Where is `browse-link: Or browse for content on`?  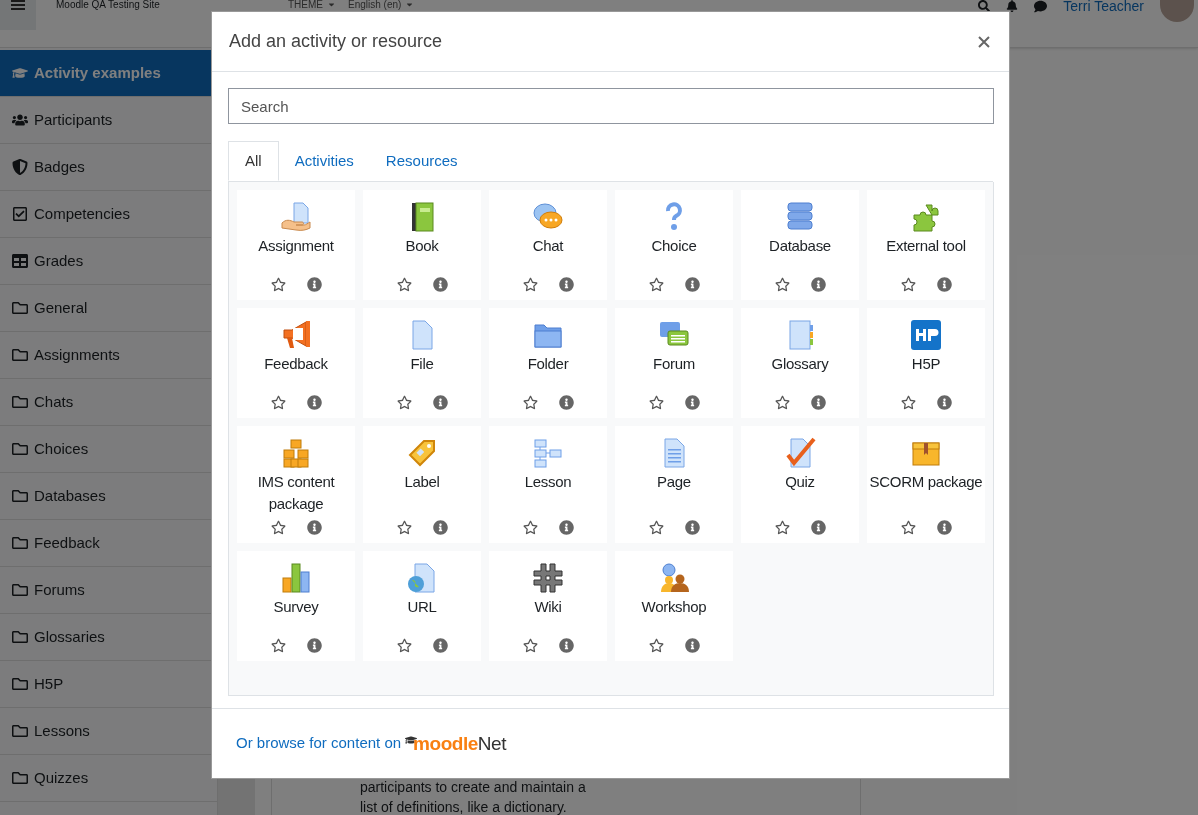
browse-link: Or browse for content on is located at coordinates (319, 743).